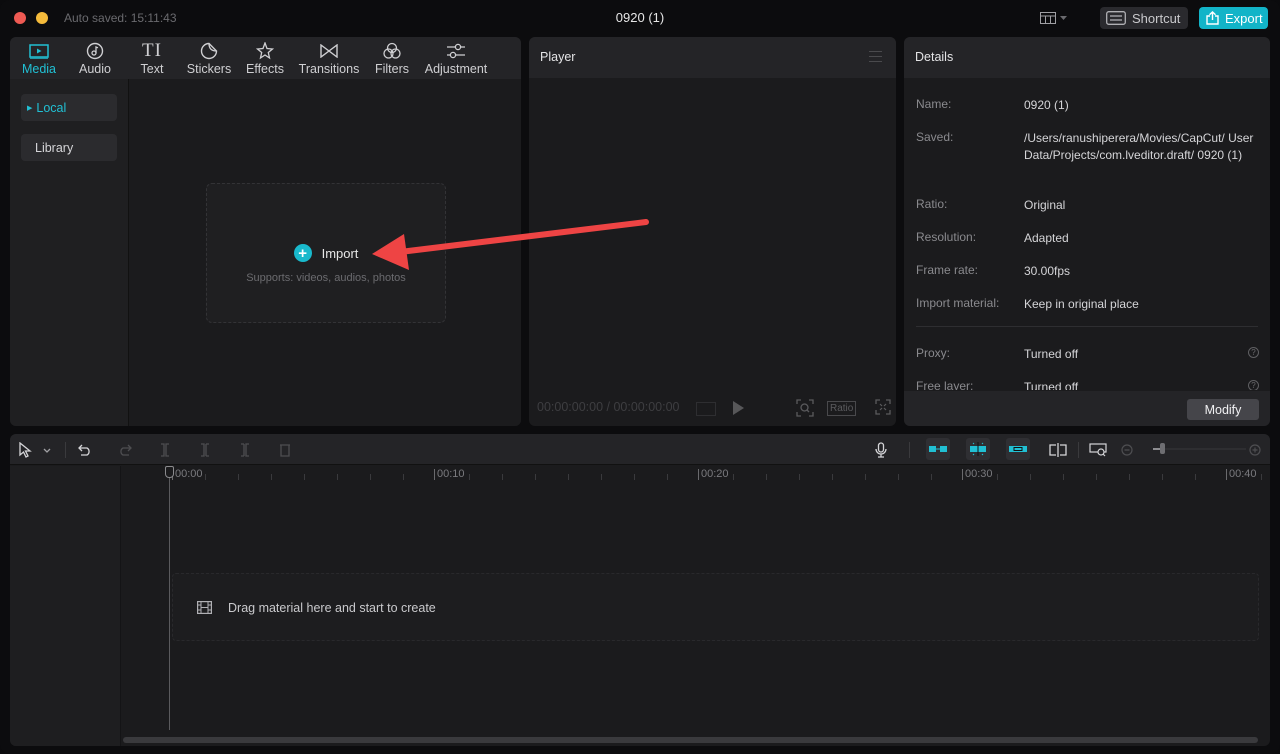  I want to click on tab-filters: Filters, so click(392, 58).